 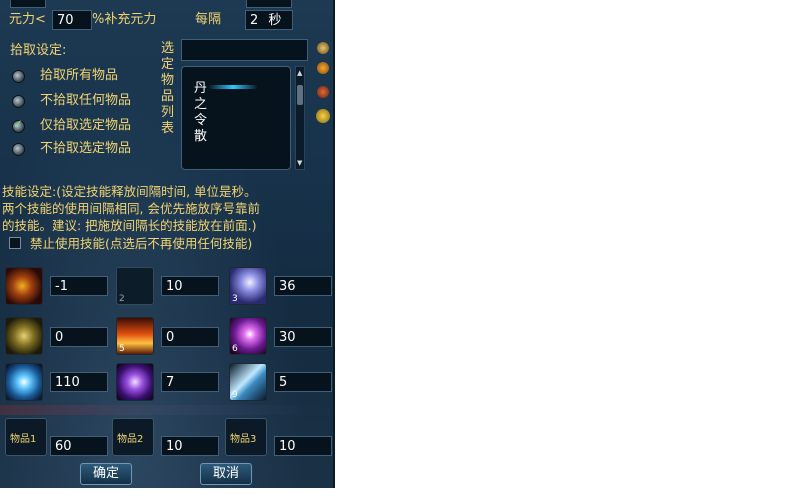 What do you see at coordinates (135, 286) in the screenshot?
I see `empty-skill-icon: 2` at bounding box center [135, 286].